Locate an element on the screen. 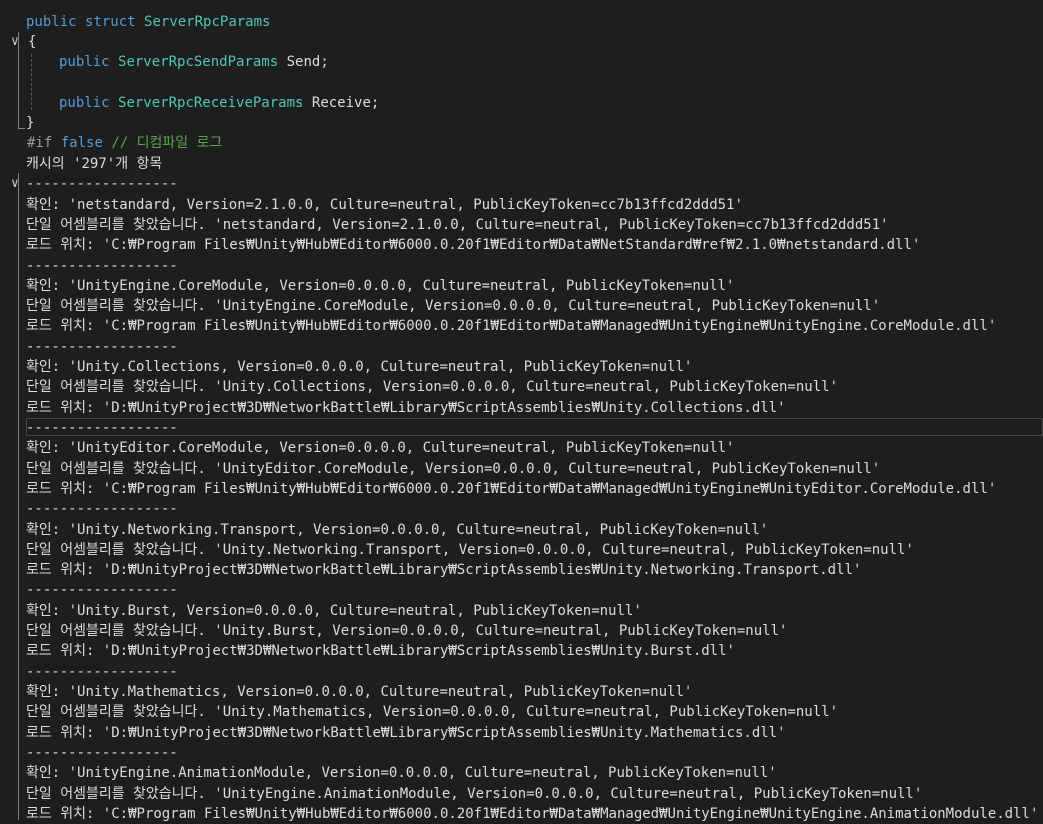 The image size is (1043, 824). code-line-field-receive: public ServerRpcReceiveParams Receive; is located at coordinates (521, 103).